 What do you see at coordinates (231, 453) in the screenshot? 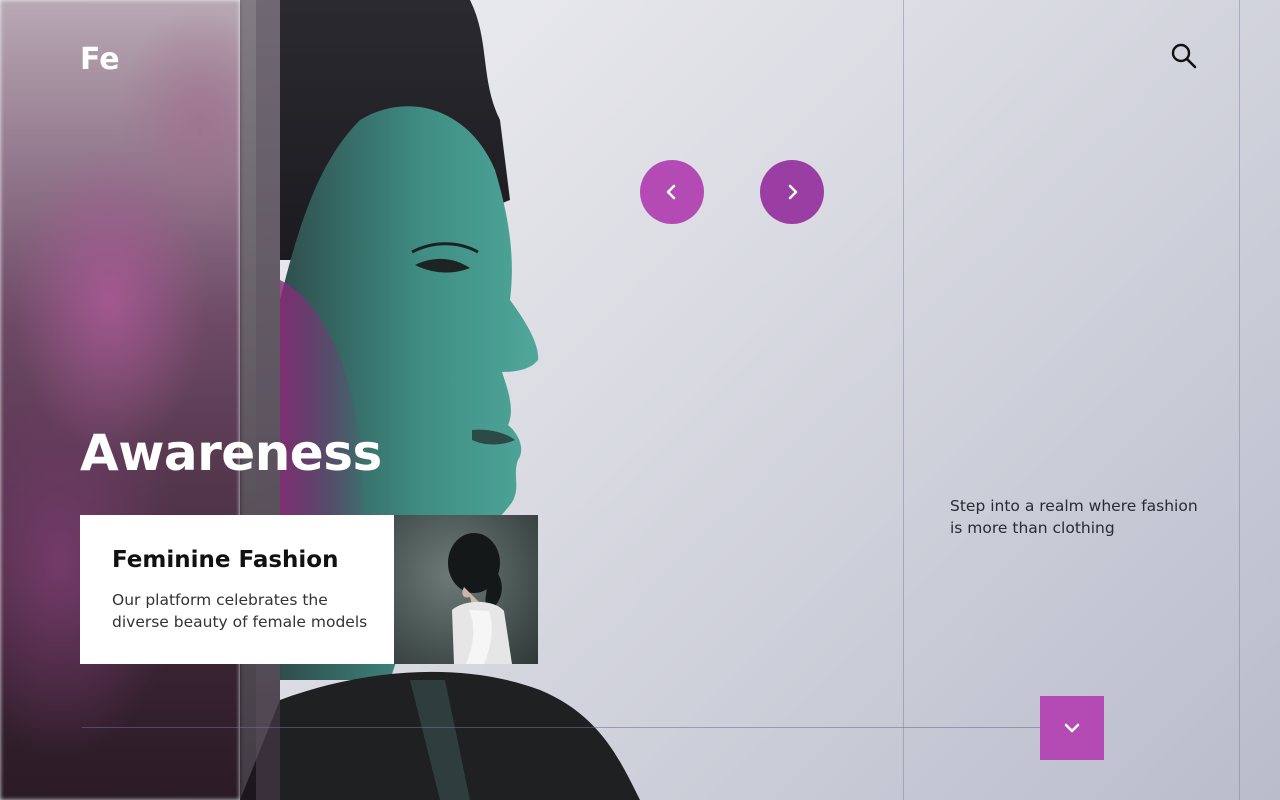
I see `slide-headline: Awareness` at bounding box center [231, 453].